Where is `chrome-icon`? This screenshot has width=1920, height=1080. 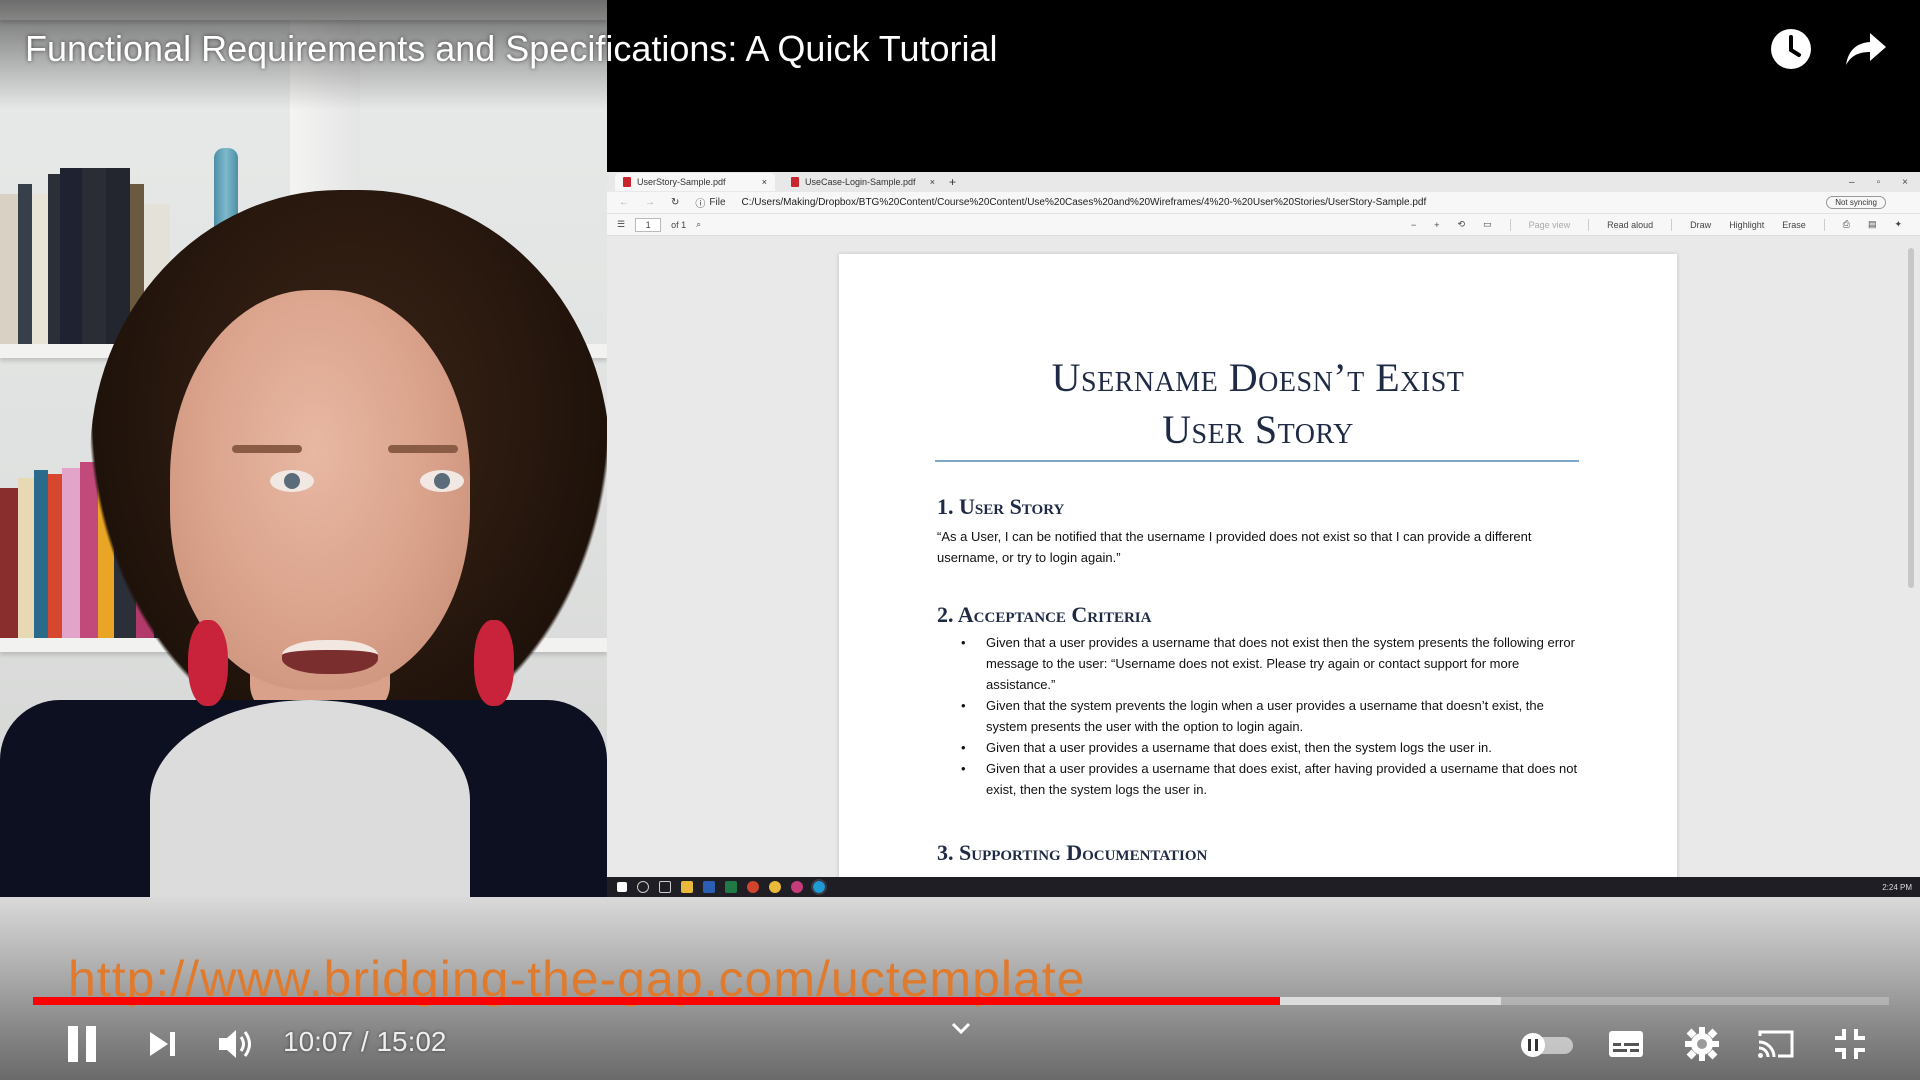 chrome-icon is located at coordinates (775, 887).